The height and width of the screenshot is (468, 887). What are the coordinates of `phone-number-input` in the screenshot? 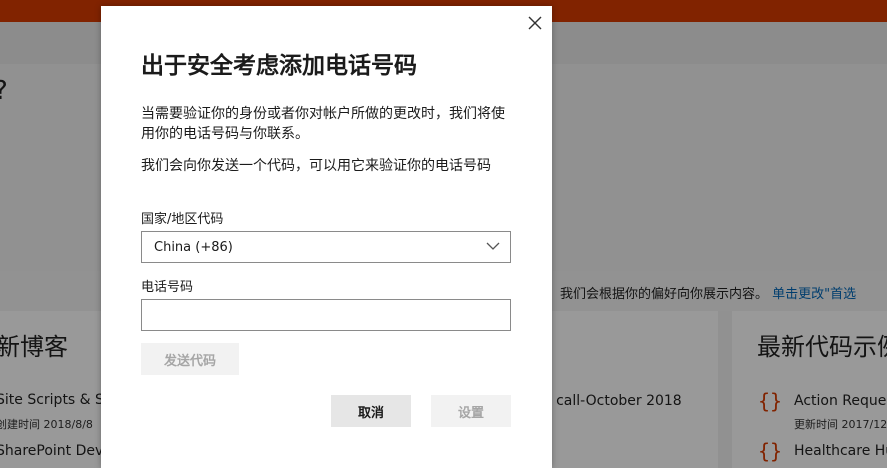 It's located at (326, 315).